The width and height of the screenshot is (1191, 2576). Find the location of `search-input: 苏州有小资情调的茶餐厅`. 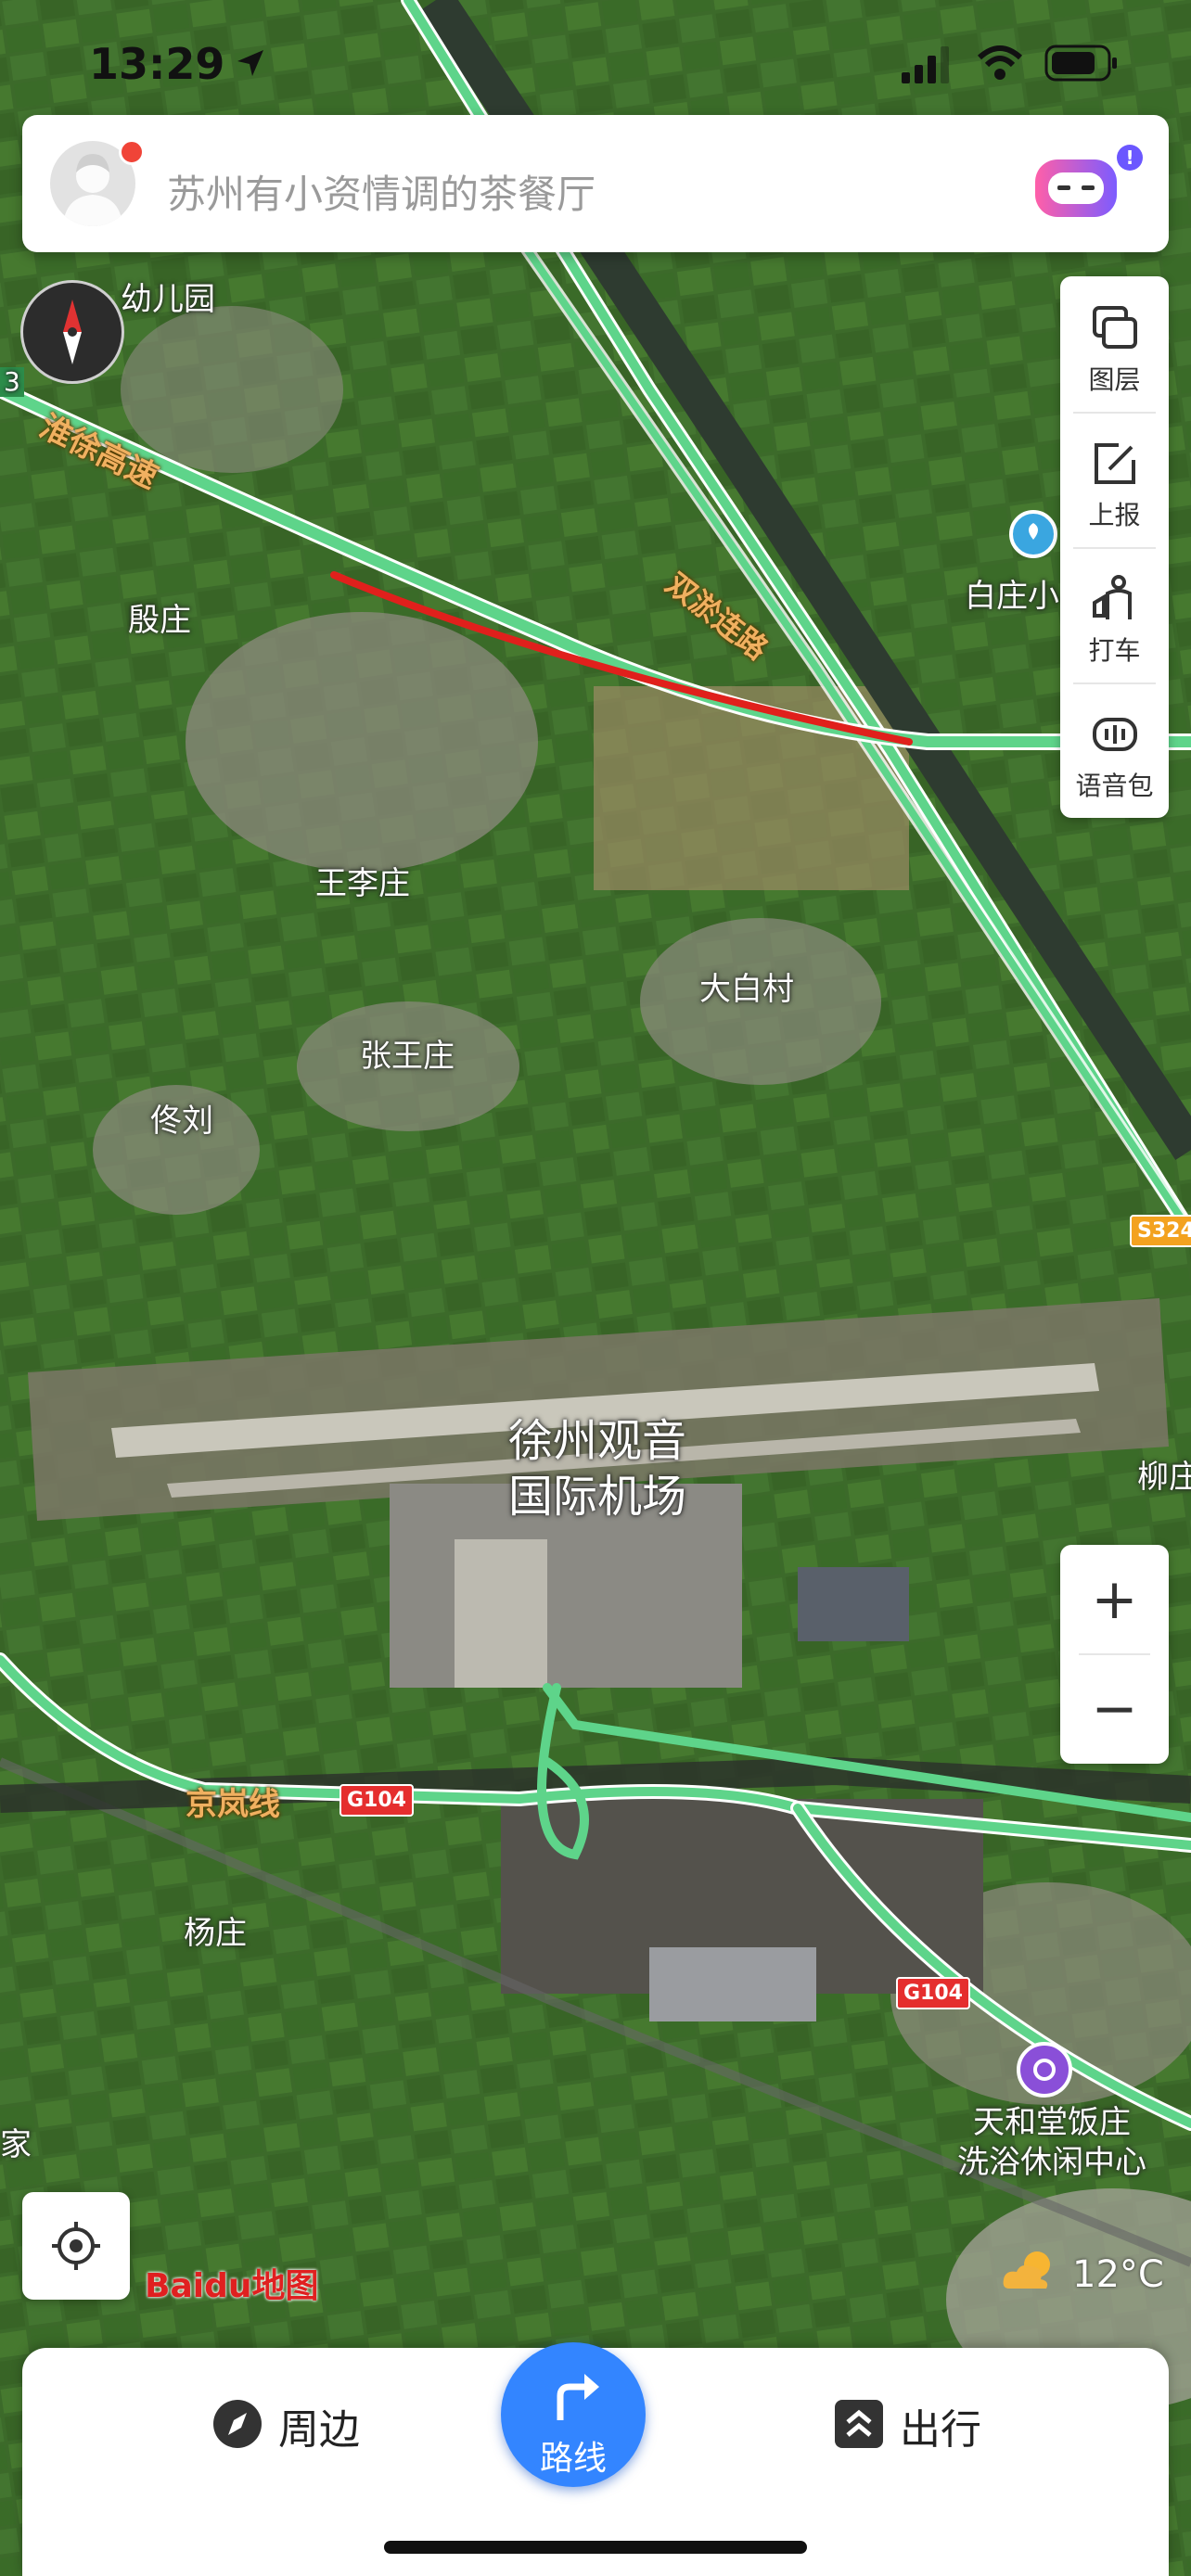

search-input: 苏州有小资情调的茶餐厅 is located at coordinates (381, 191).